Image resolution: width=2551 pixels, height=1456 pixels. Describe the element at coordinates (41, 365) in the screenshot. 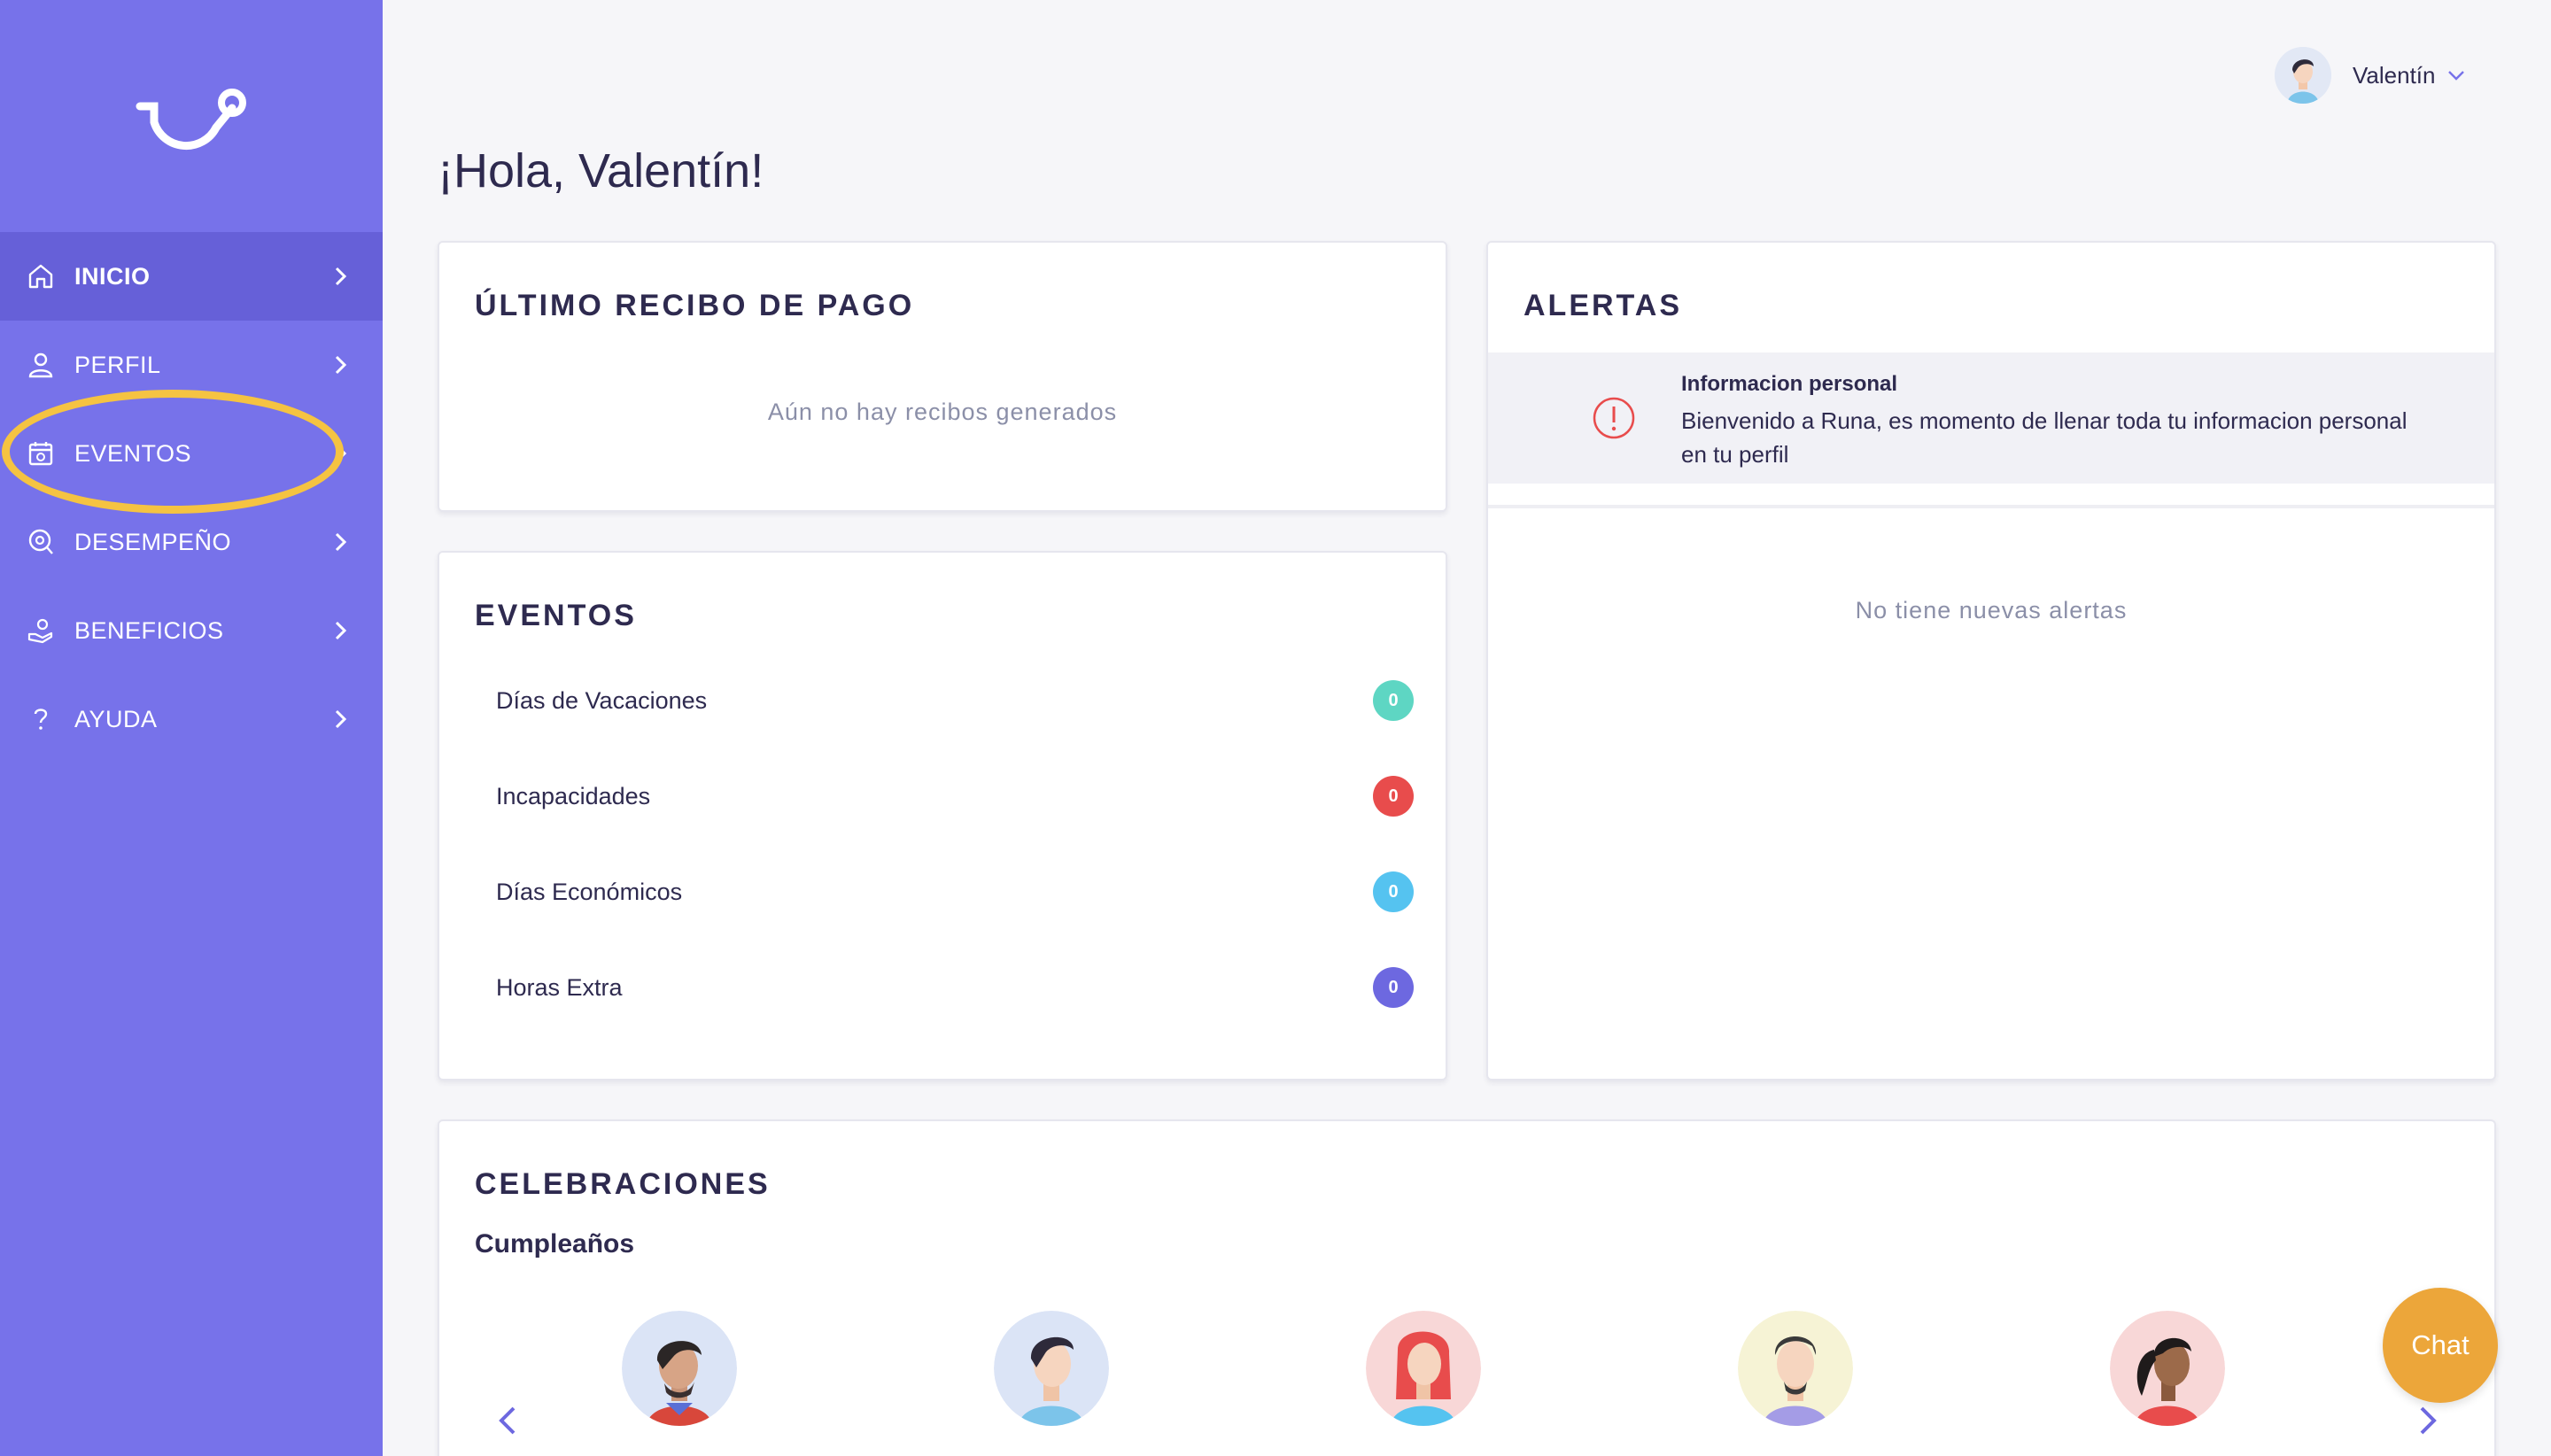

I see `user-icon` at that location.